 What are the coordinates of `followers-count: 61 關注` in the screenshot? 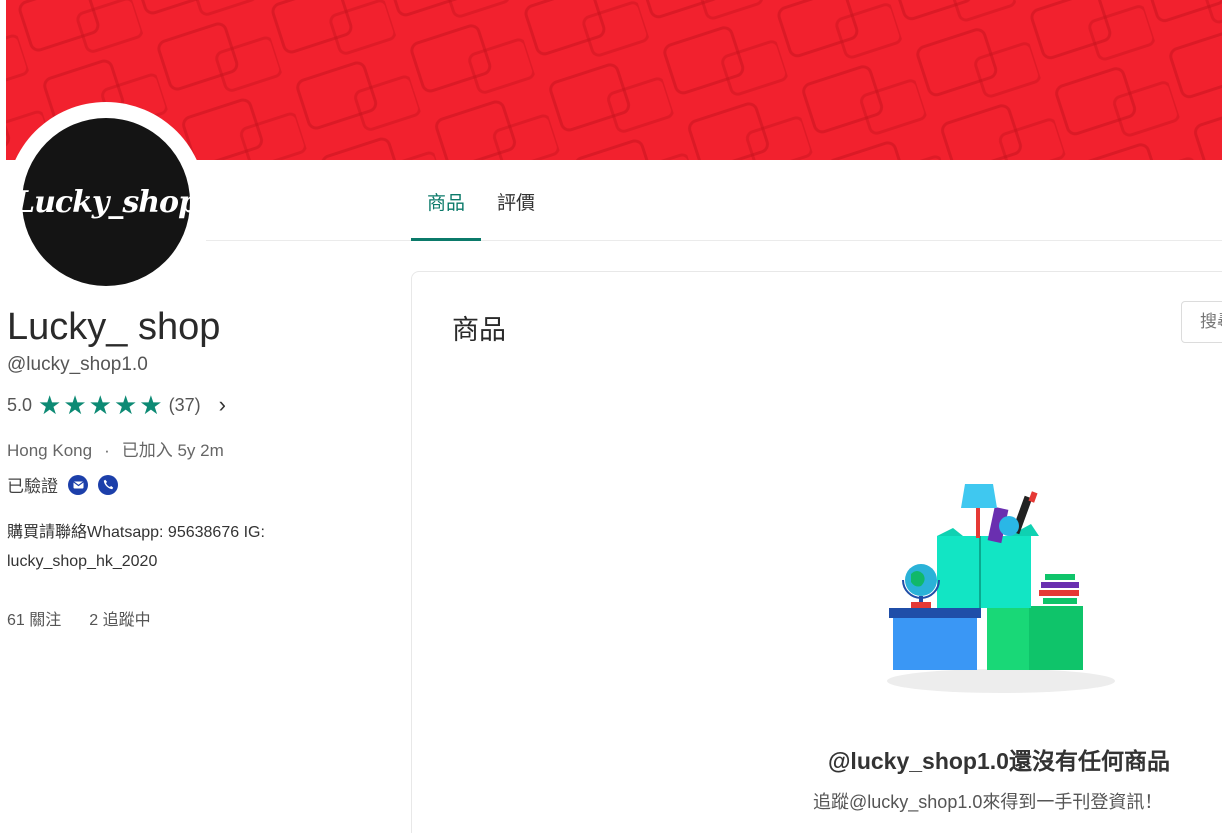 It's located at (34, 620).